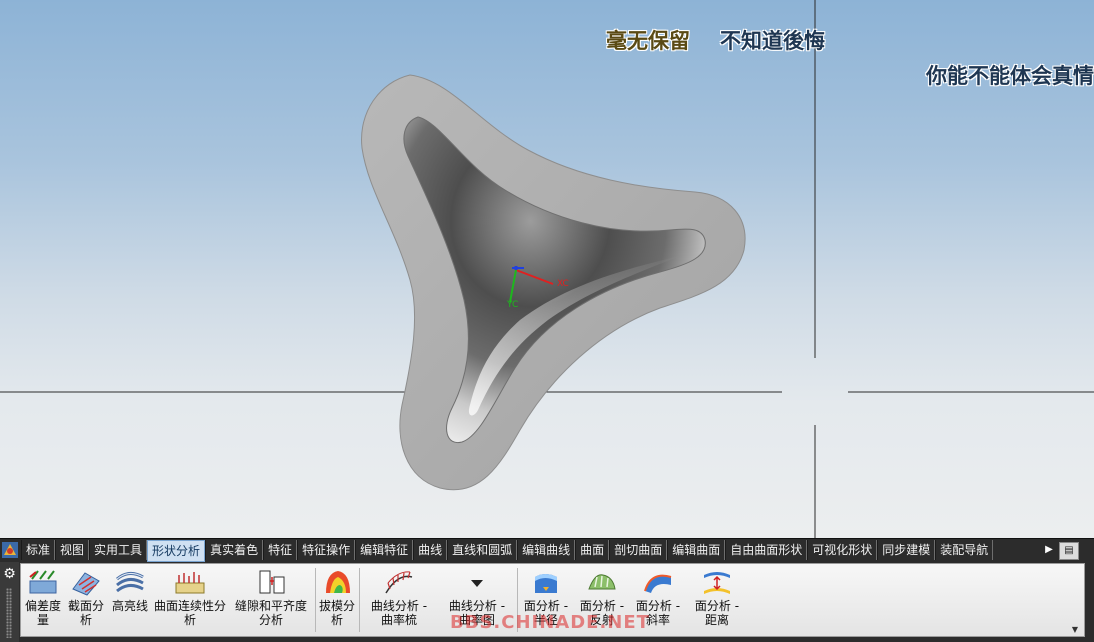 This screenshot has height=642, width=1094. What do you see at coordinates (43, 582) in the screenshot?
I see `deviation-gauge-icon` at bounding box center [43, 582].